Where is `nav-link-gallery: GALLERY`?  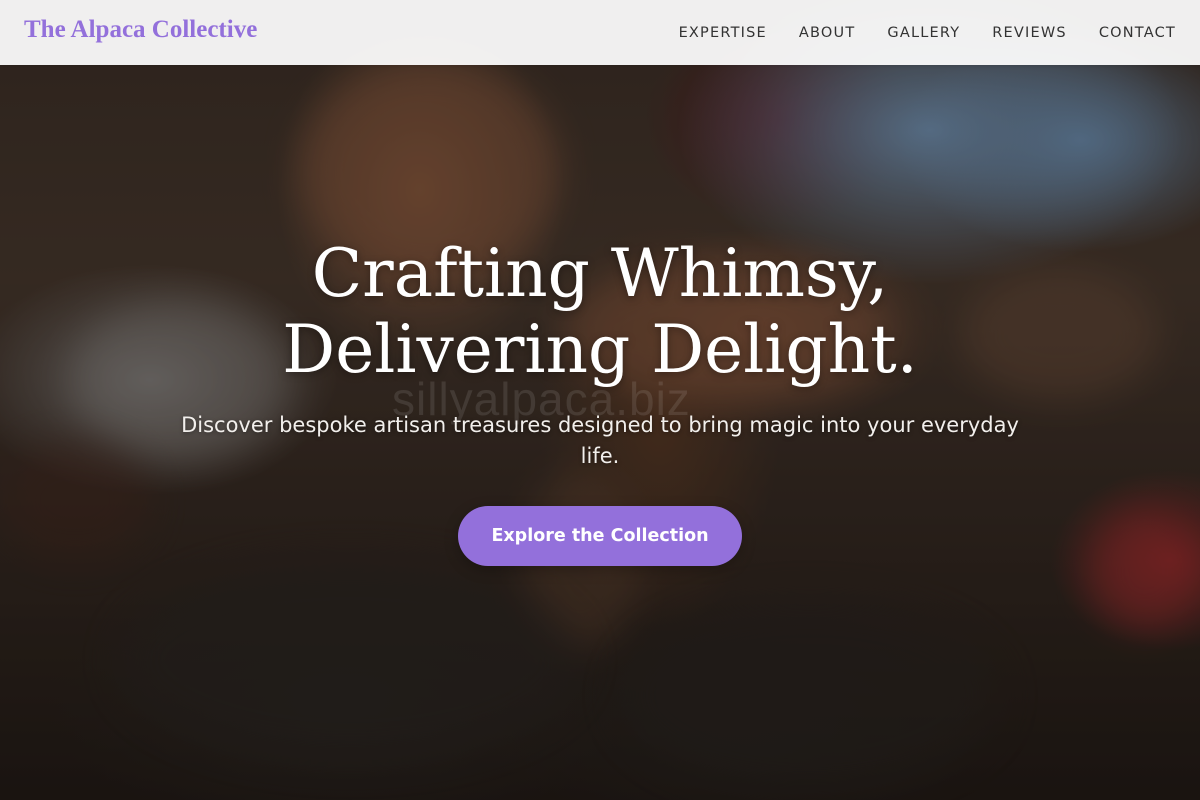
nav-link-gallery: GALLERY is located at coordinates (923, 33).